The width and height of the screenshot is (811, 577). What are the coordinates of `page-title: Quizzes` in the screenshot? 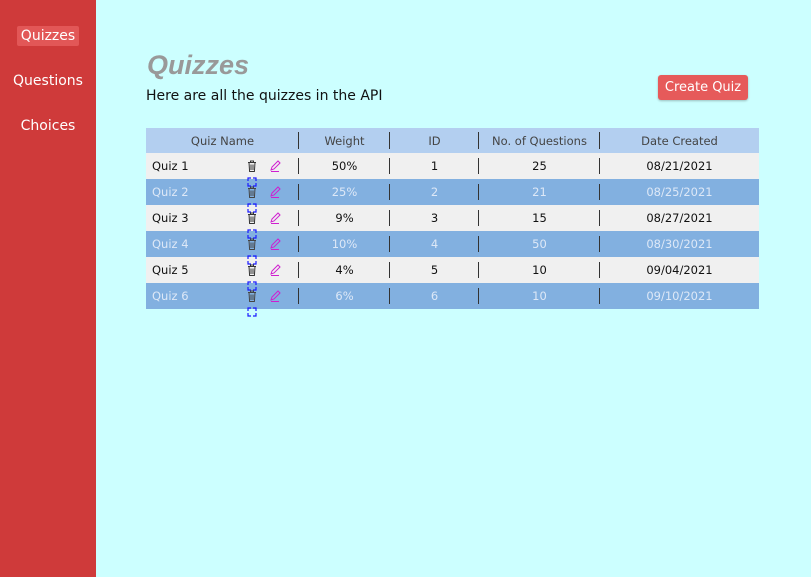 It's located at (198, 65).